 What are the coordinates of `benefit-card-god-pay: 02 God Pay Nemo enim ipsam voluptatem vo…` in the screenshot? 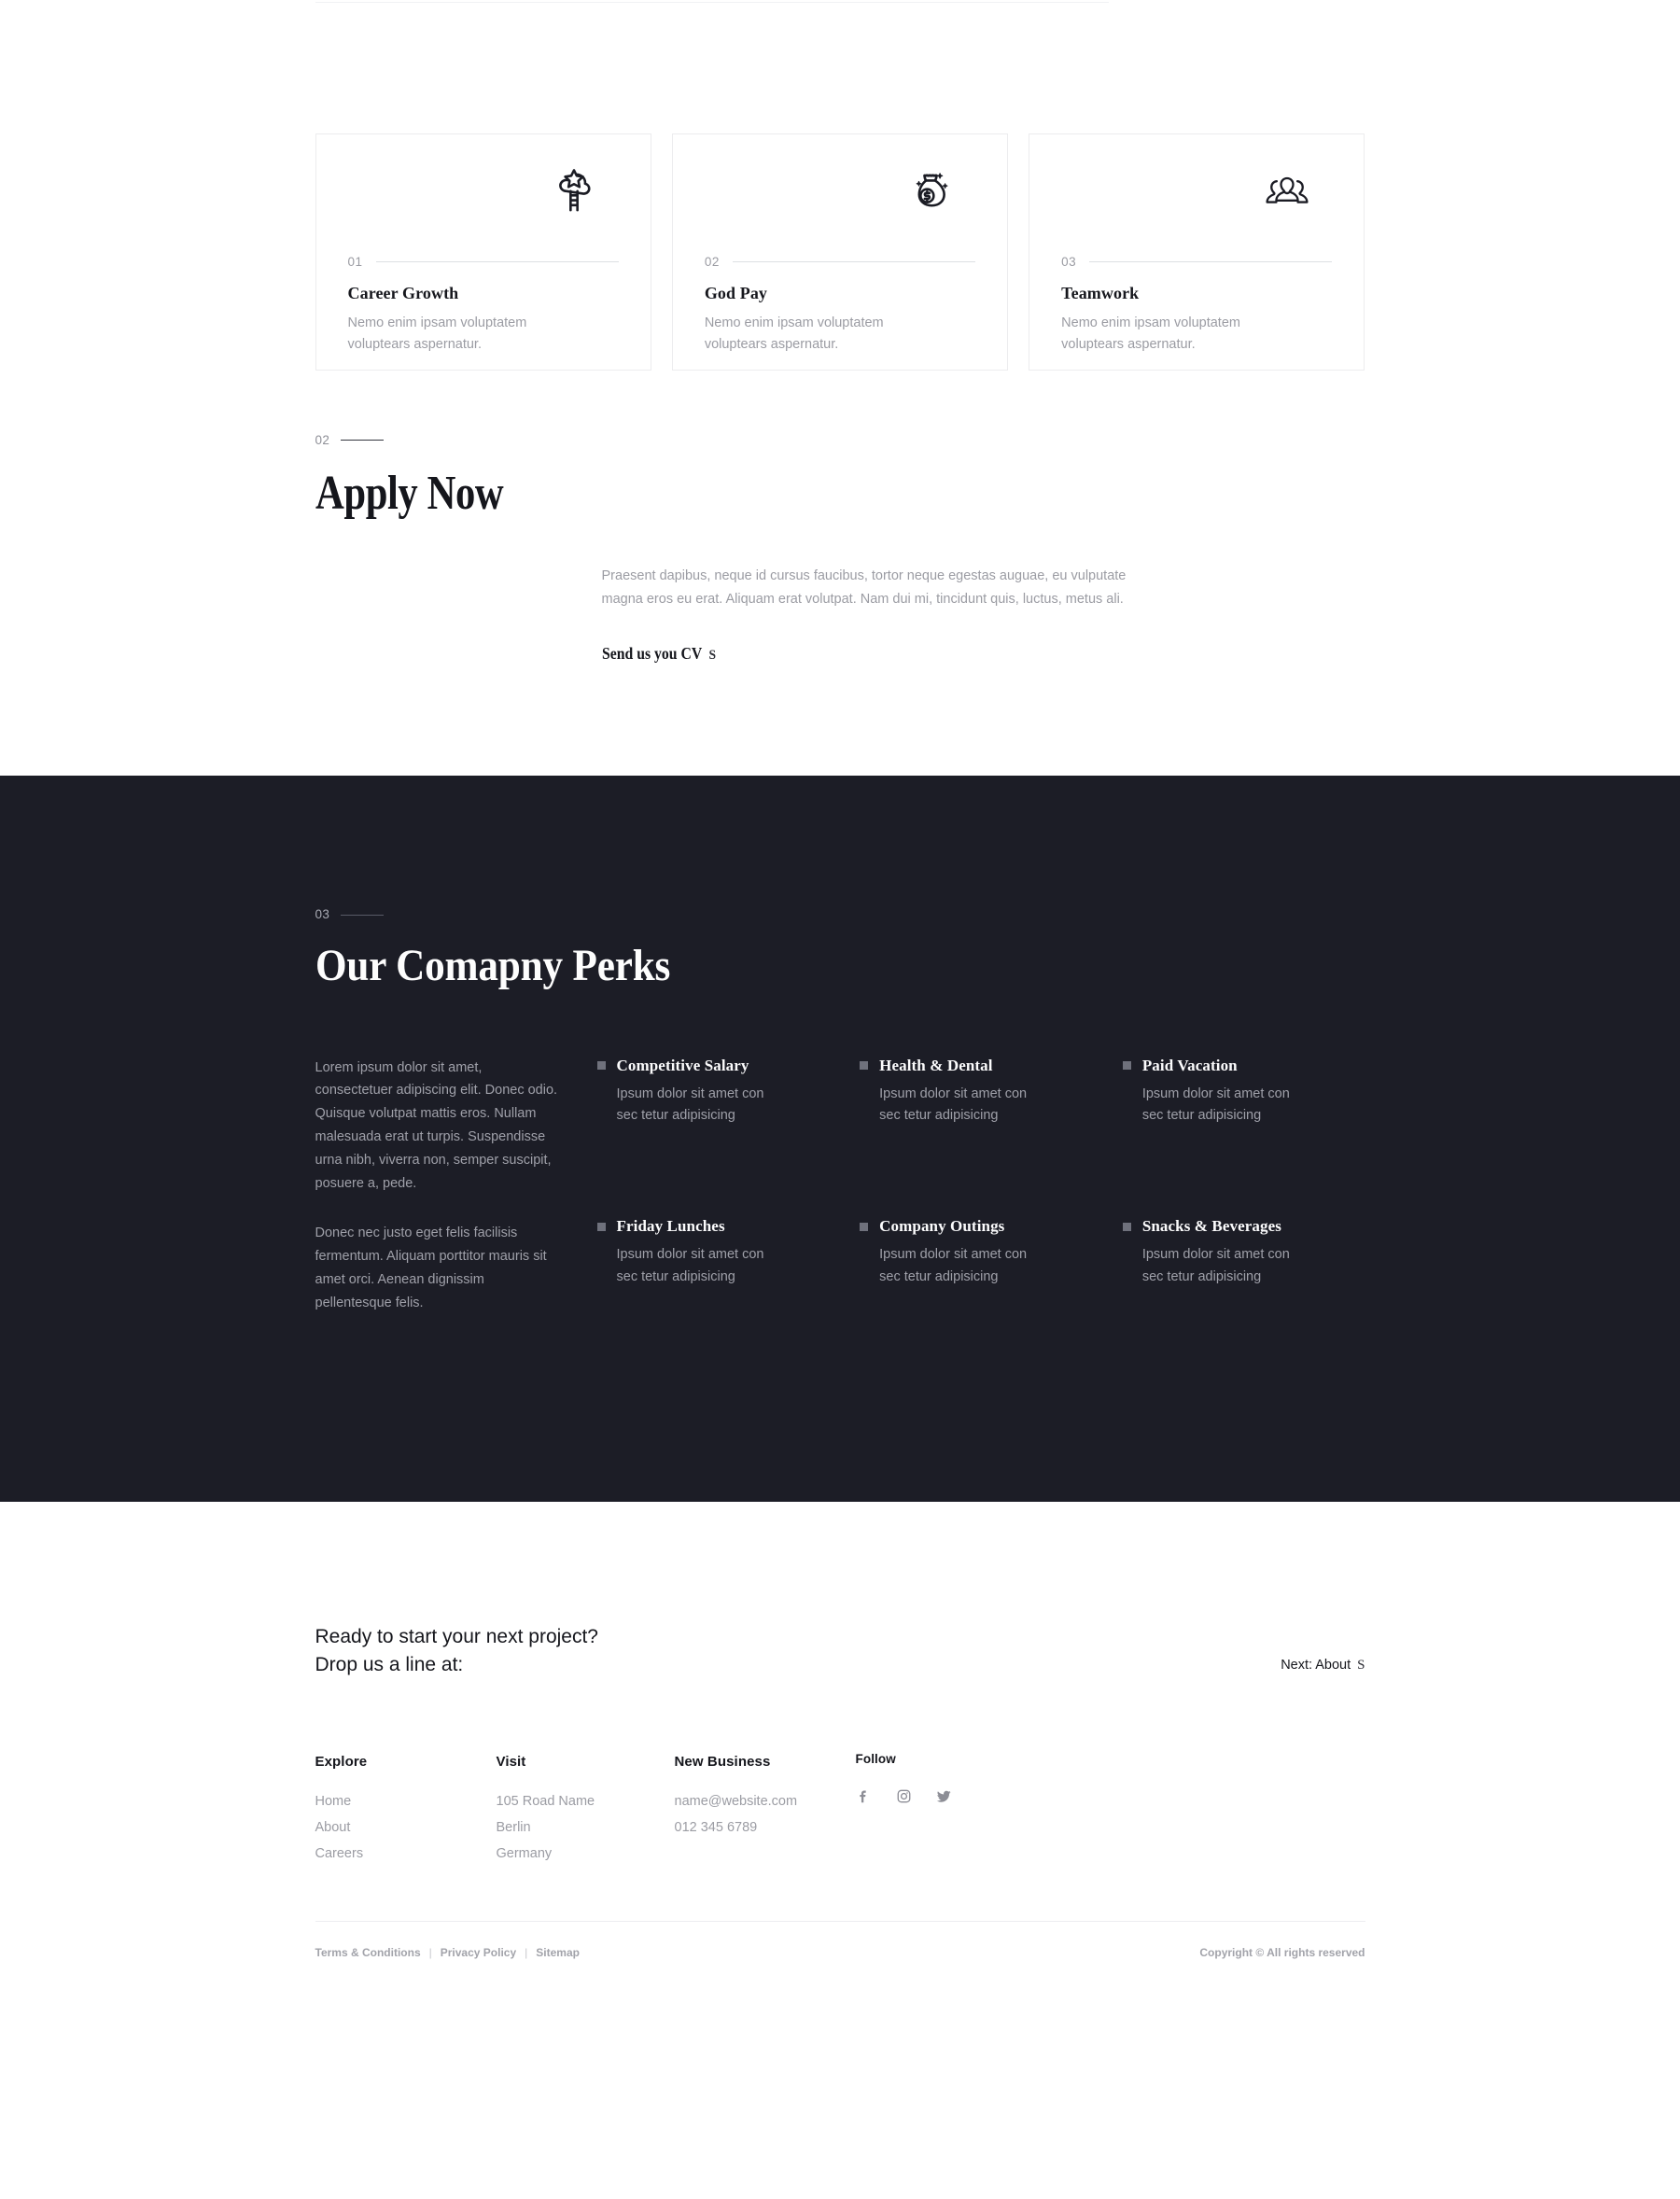 It's located at (840, 252).